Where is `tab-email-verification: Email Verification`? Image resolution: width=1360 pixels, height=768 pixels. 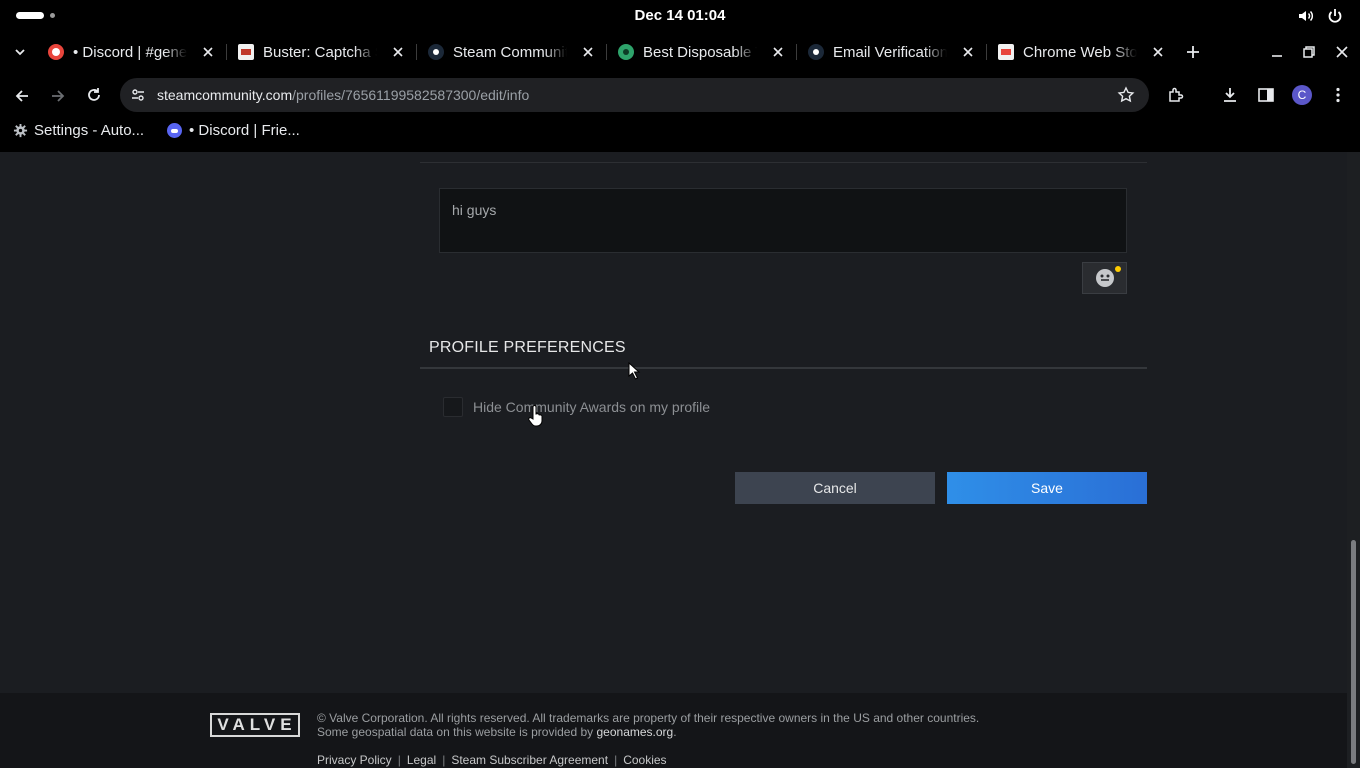
tab-email-verification: Email Verification is located at coordinates (892, 52).